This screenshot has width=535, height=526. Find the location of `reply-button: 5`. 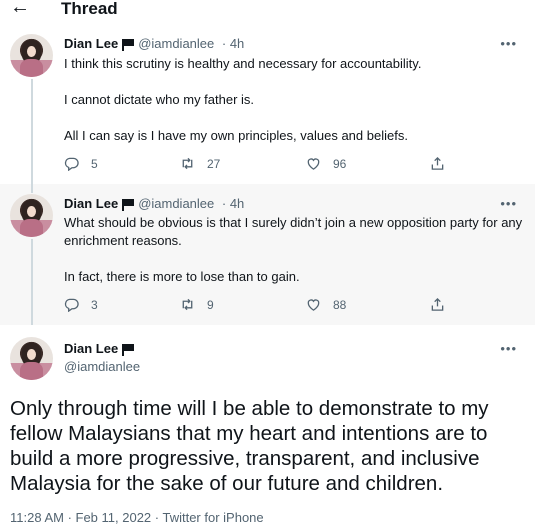

reply-button: 5 is located at coordinates (81, 163).